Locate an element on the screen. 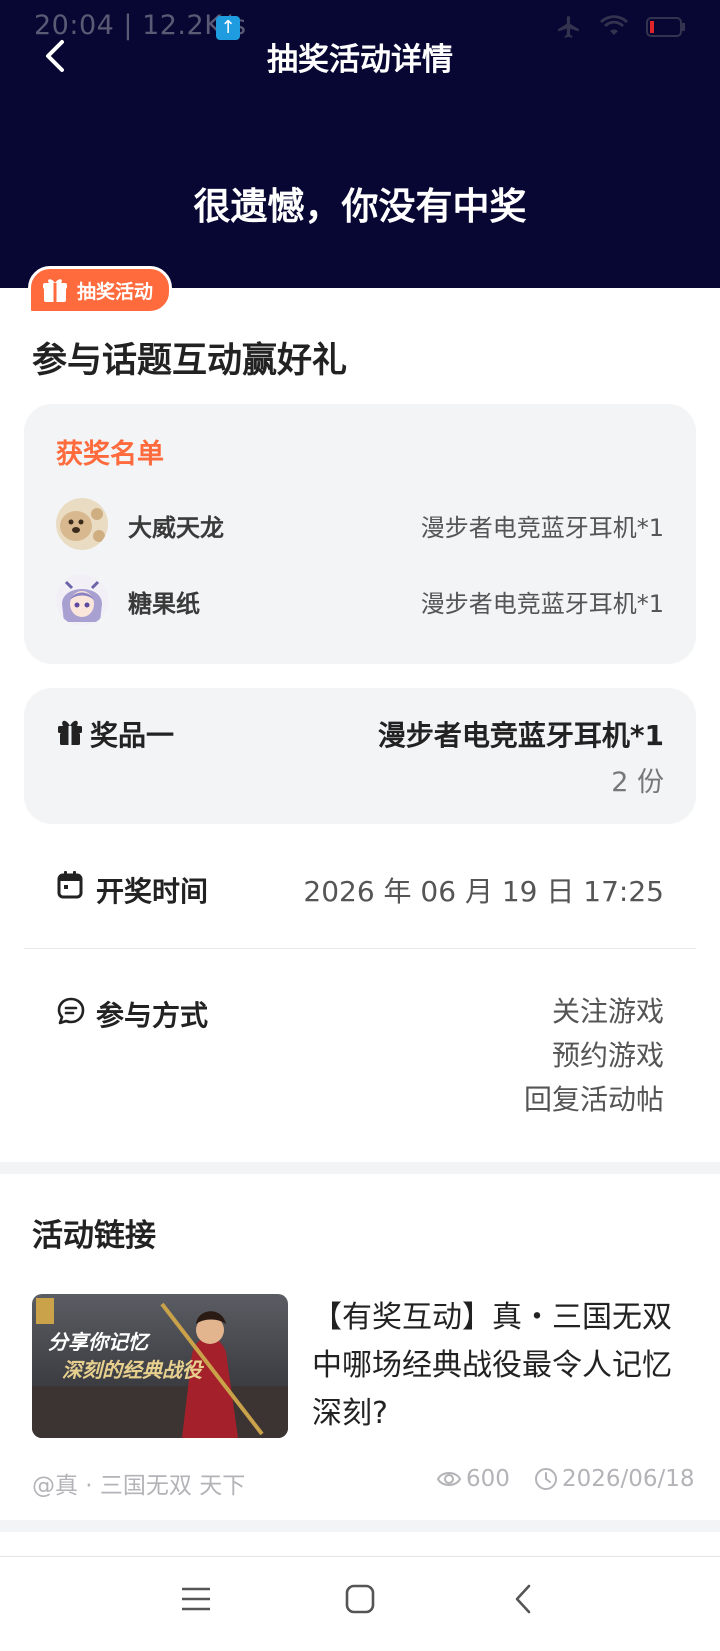 This screenshot has height=1651, width=720. dog-avatar-icon is located at coordinates (82, 524).